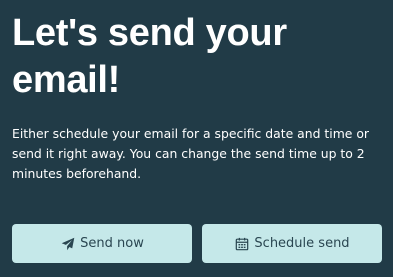  I want to click on paper-plane-icon, so click(67, 243).